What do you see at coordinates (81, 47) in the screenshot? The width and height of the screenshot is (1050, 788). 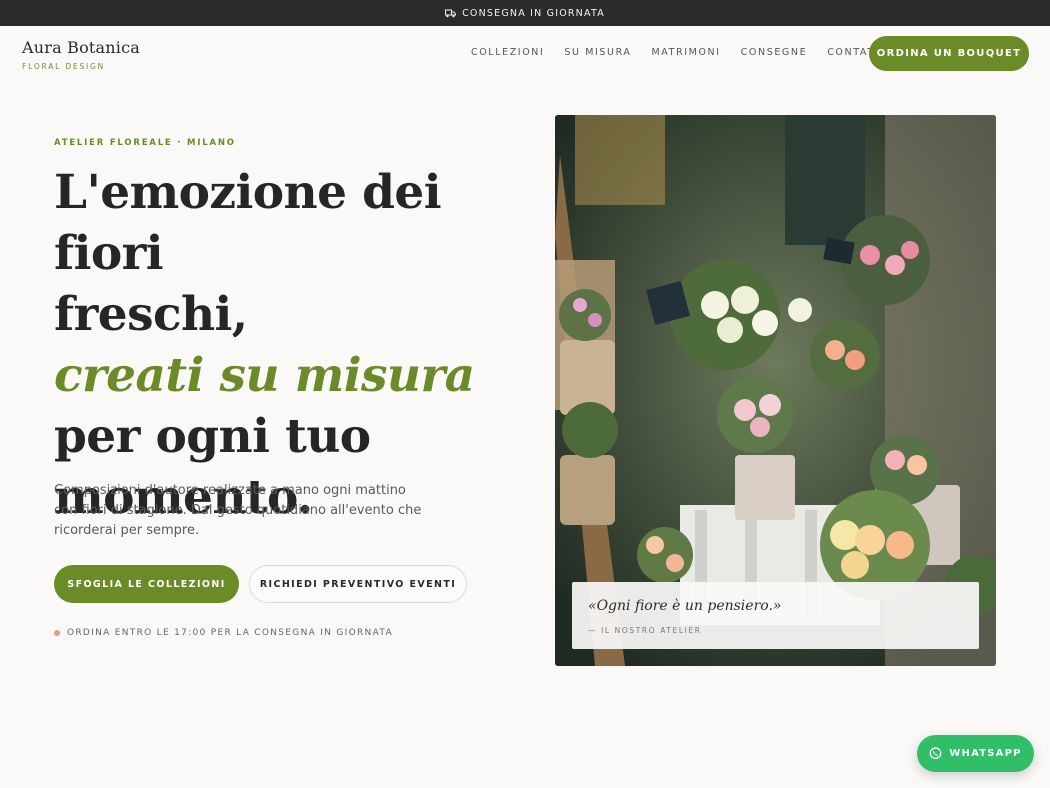 I see `brand-name: Aura Botanica` at bounding box center [81, 47].